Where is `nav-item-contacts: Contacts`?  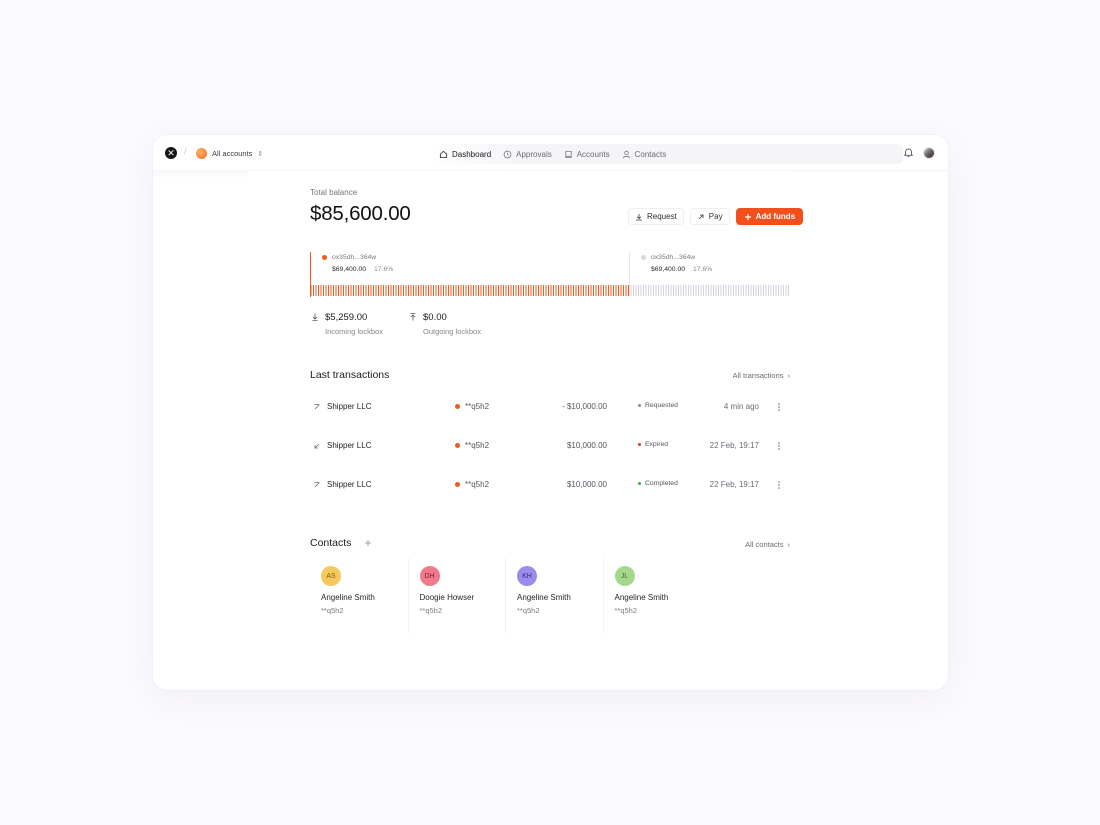 nav-item-contacts: Contacts is located at coordinates (644, 154).